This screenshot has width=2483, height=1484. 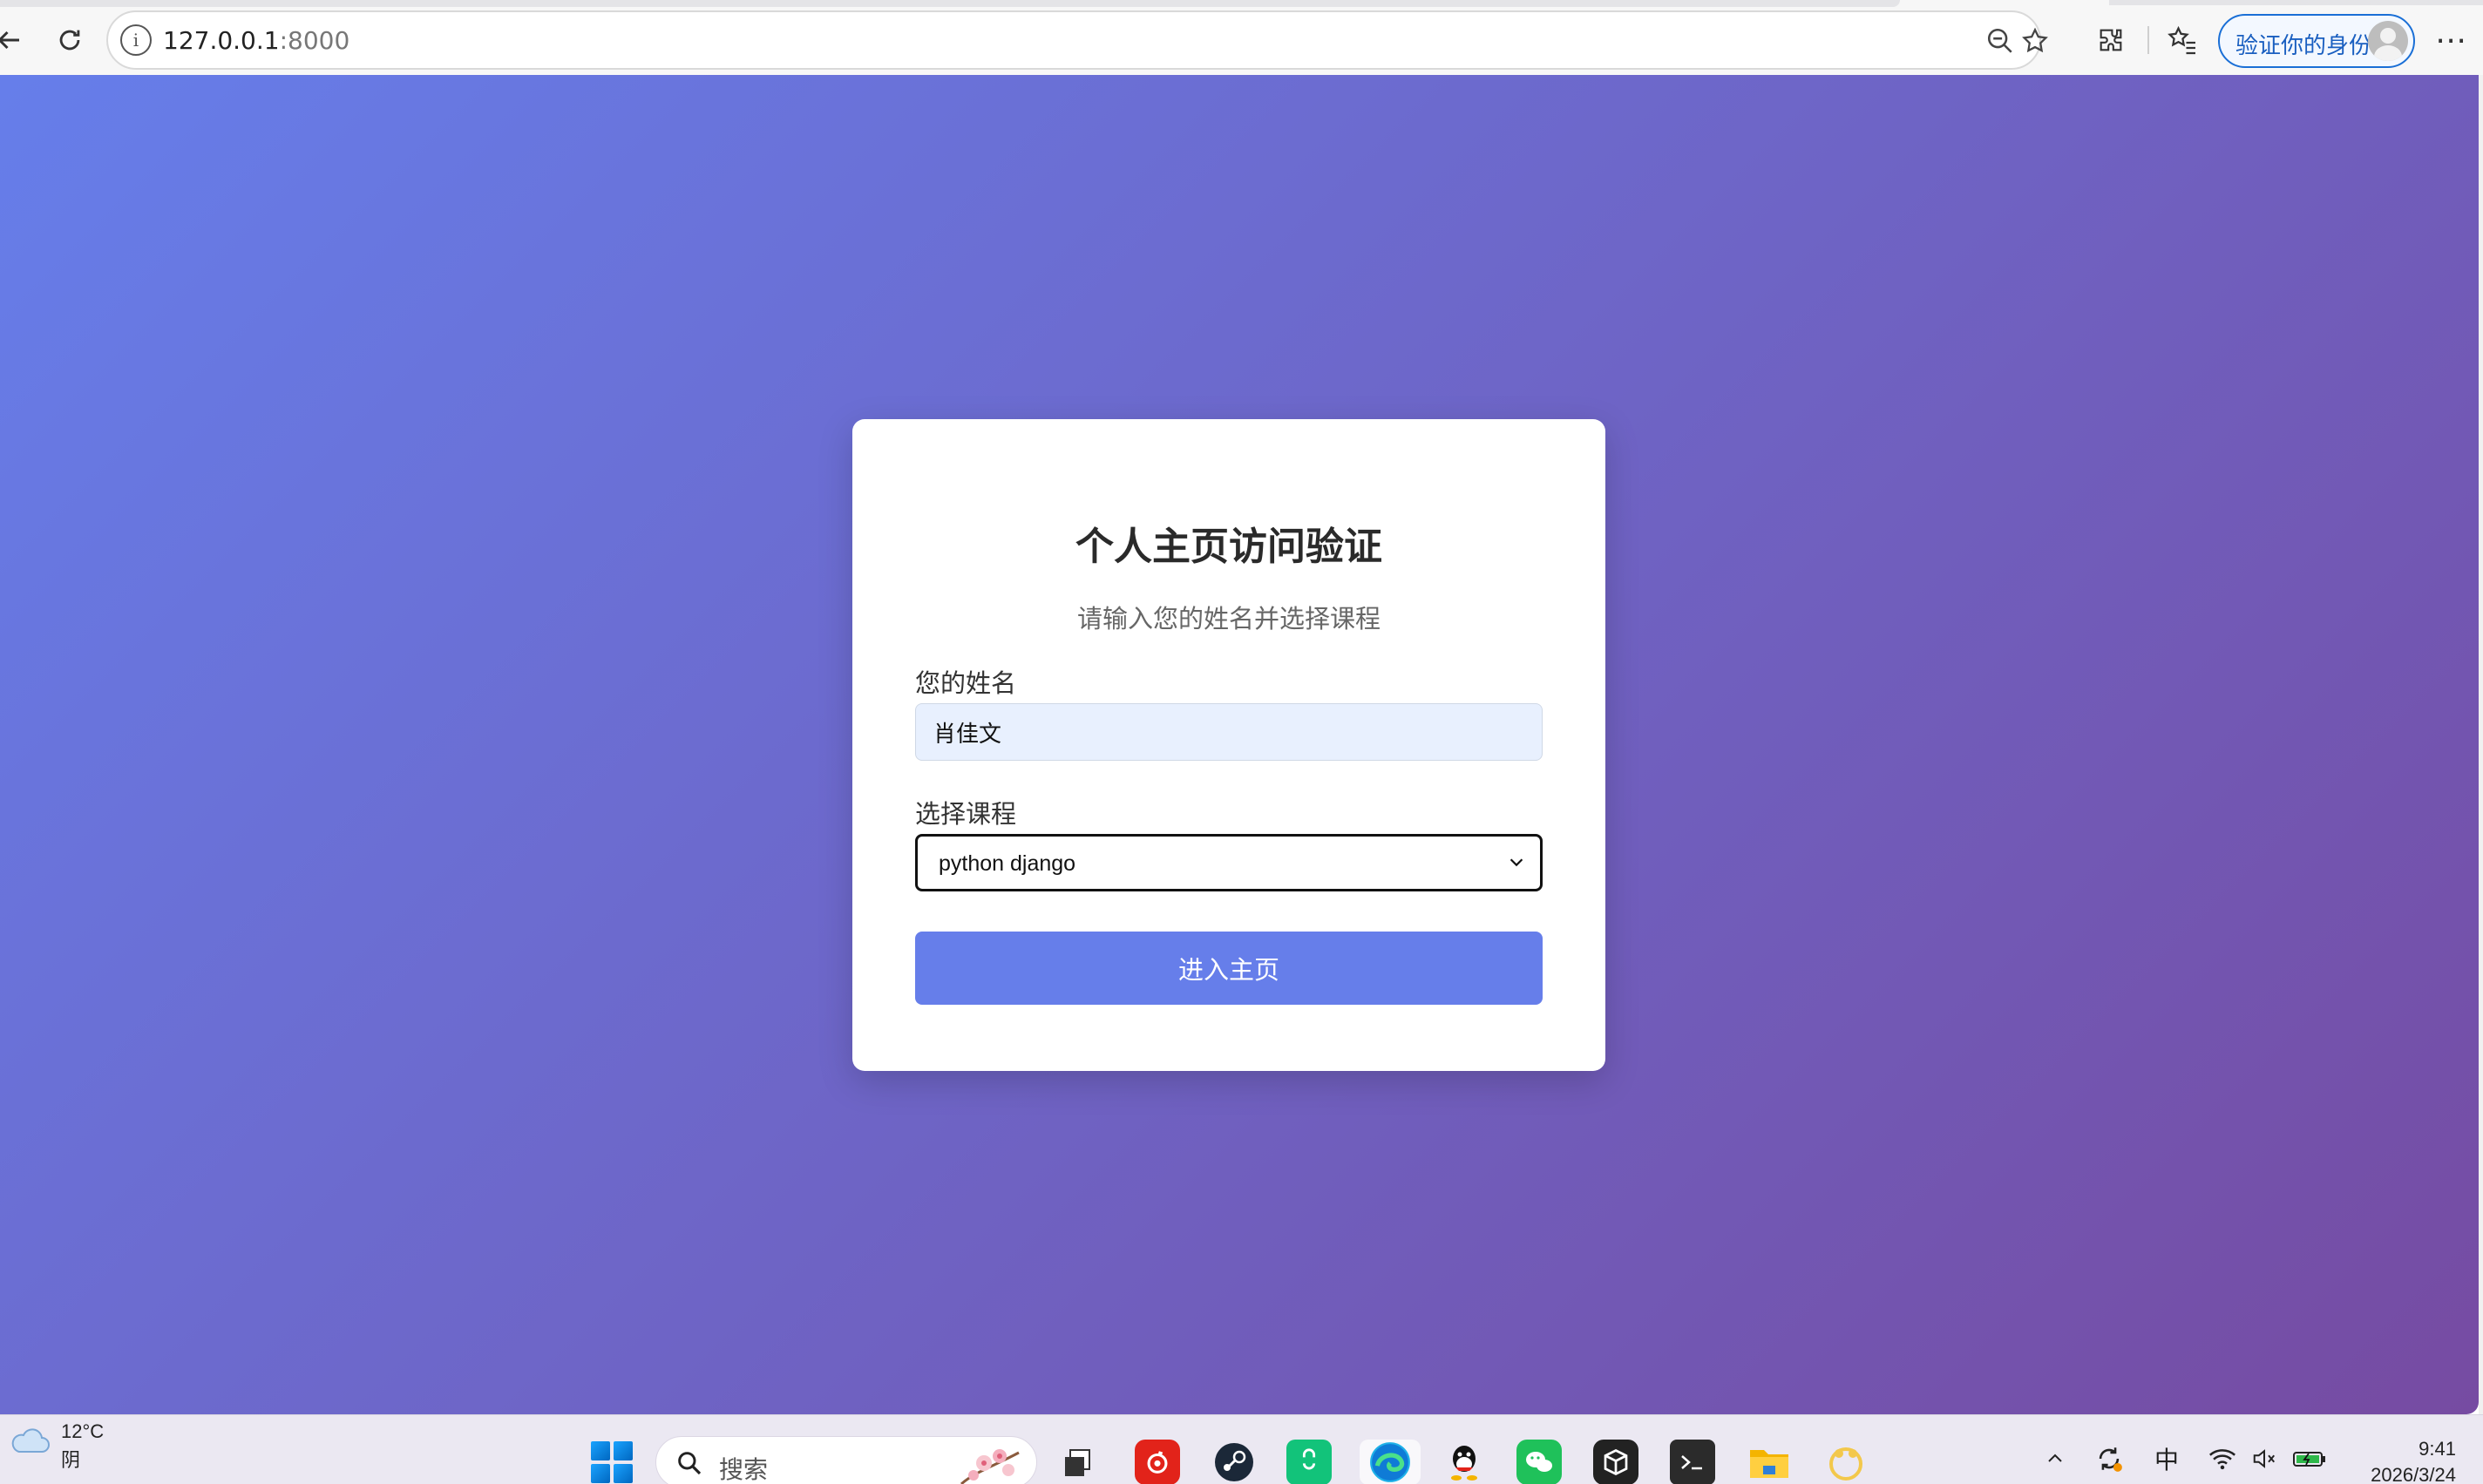 What do you see at coordinates (2388, 41) in the screenshot?
I see `avatar` at bounding box center [2388, 41].